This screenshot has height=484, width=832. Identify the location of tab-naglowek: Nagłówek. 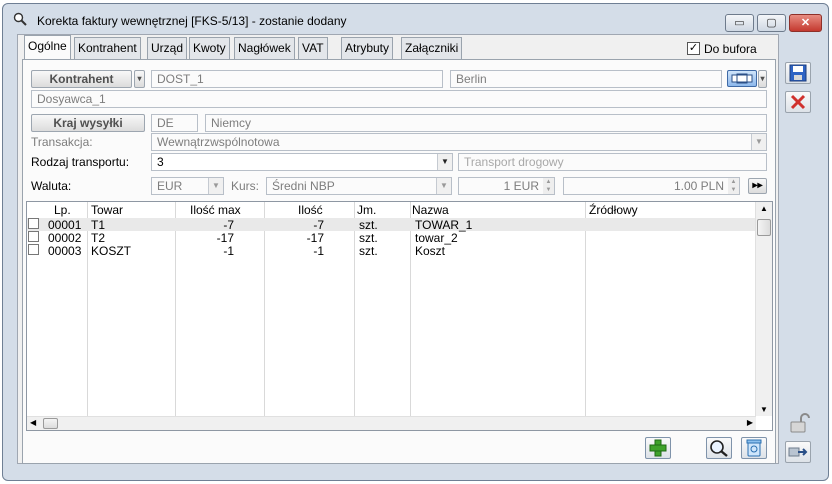
(264, 48).